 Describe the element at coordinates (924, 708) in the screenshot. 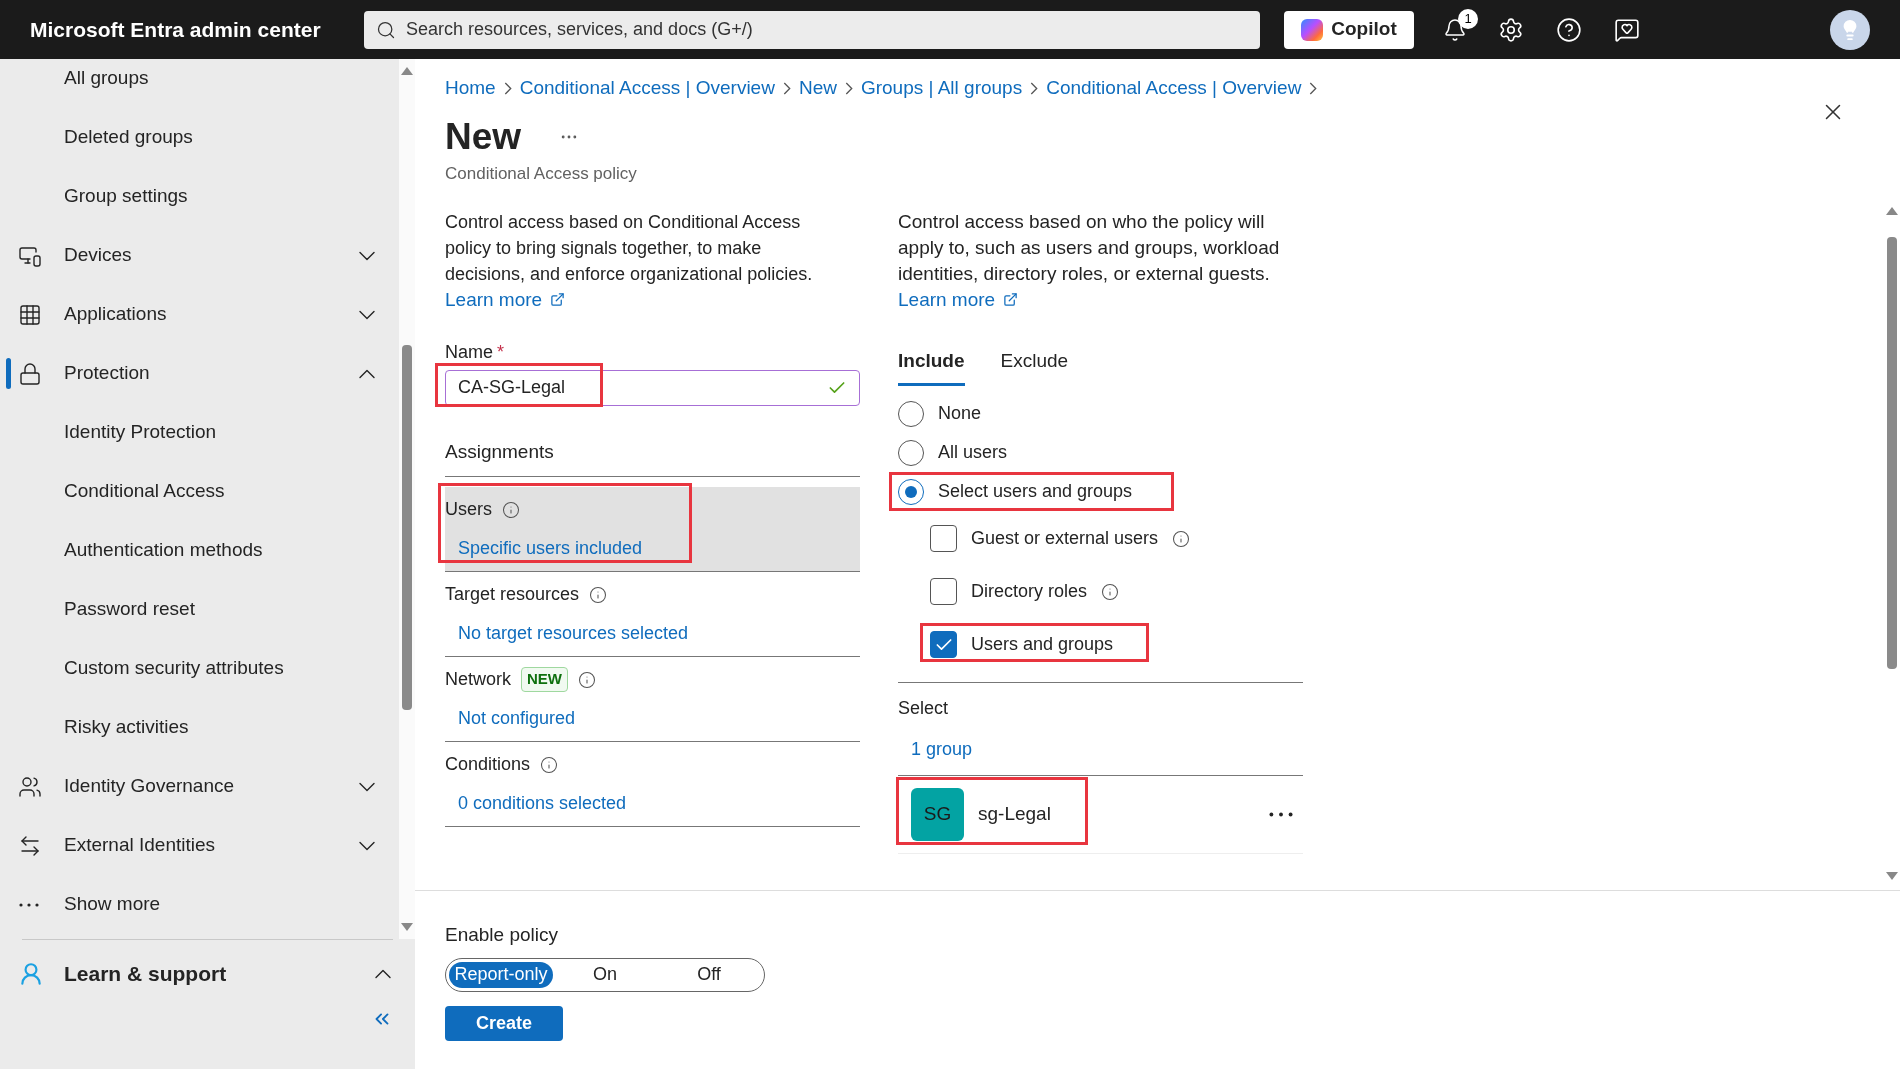

I see `select-label: Select` at that location.